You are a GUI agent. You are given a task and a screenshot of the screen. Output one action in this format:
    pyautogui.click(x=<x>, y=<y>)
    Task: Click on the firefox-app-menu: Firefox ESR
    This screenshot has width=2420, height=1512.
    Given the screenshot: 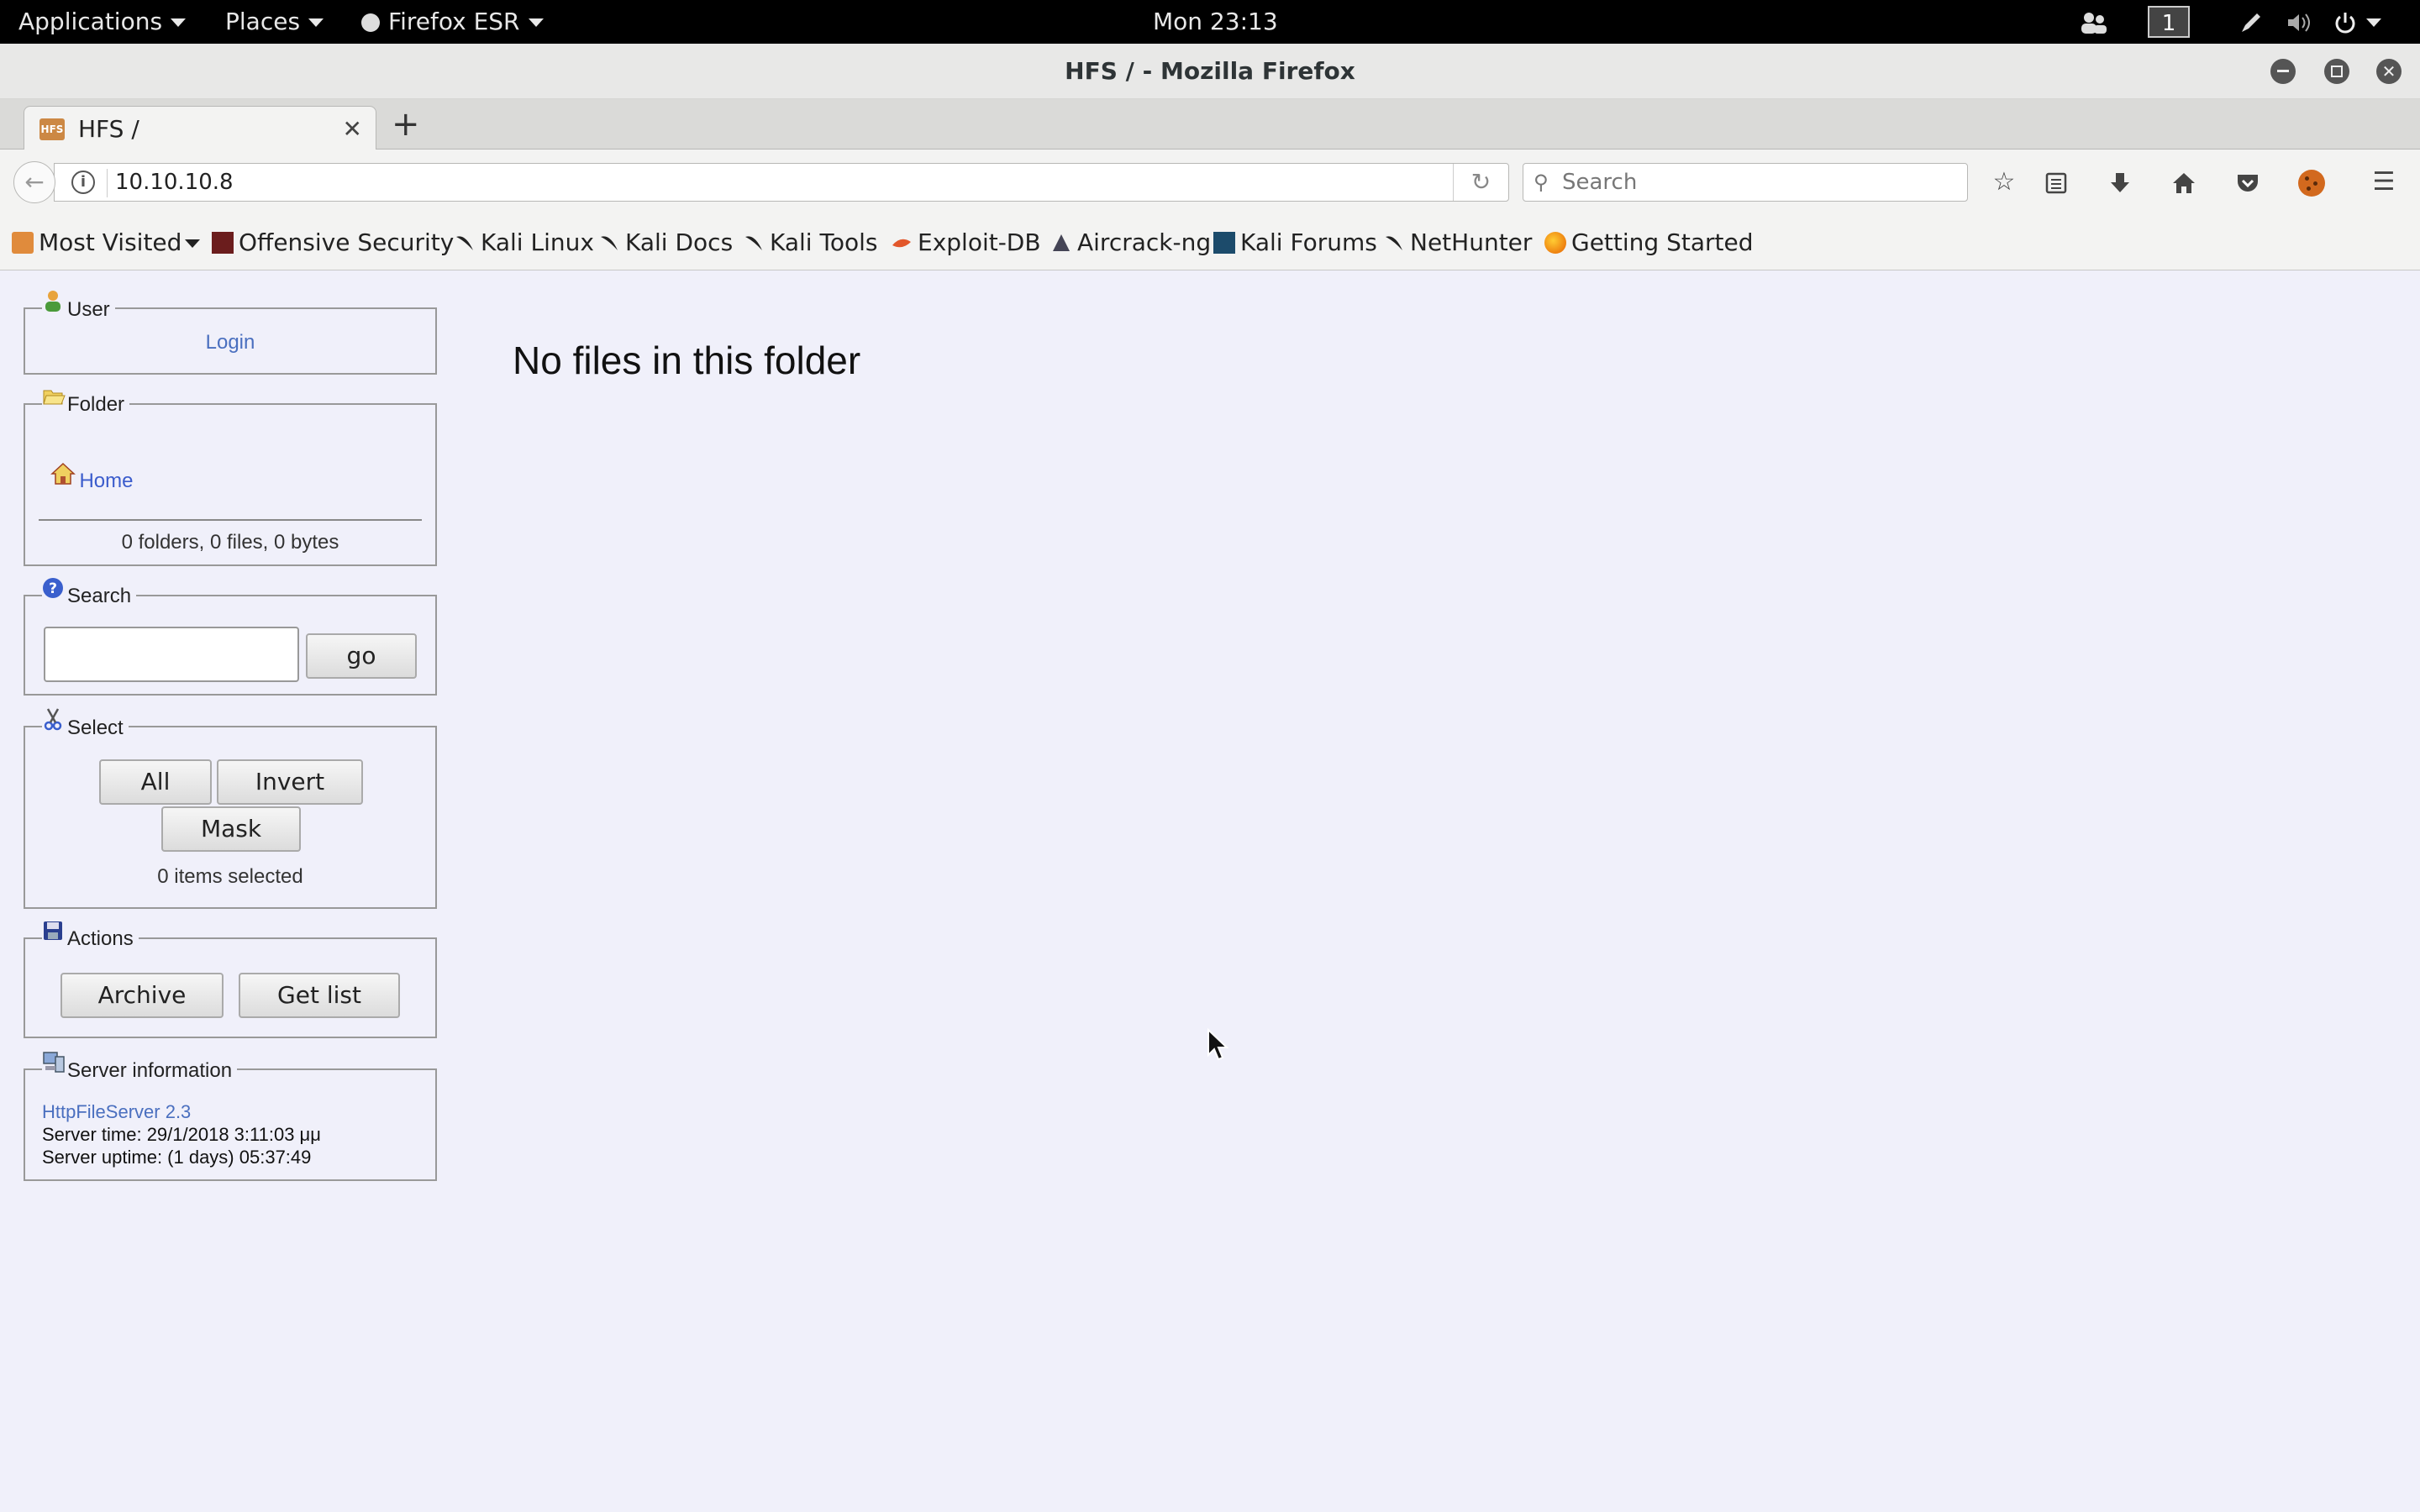 What is the action you would take?
    pyautogui.click(x=452, y=22)
    